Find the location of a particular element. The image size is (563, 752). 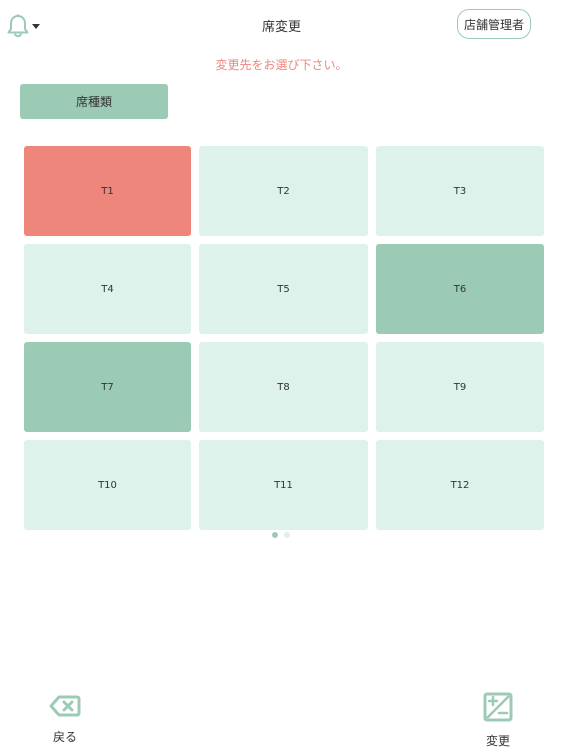

table-label: T3 is located at coordinates (460, 191).